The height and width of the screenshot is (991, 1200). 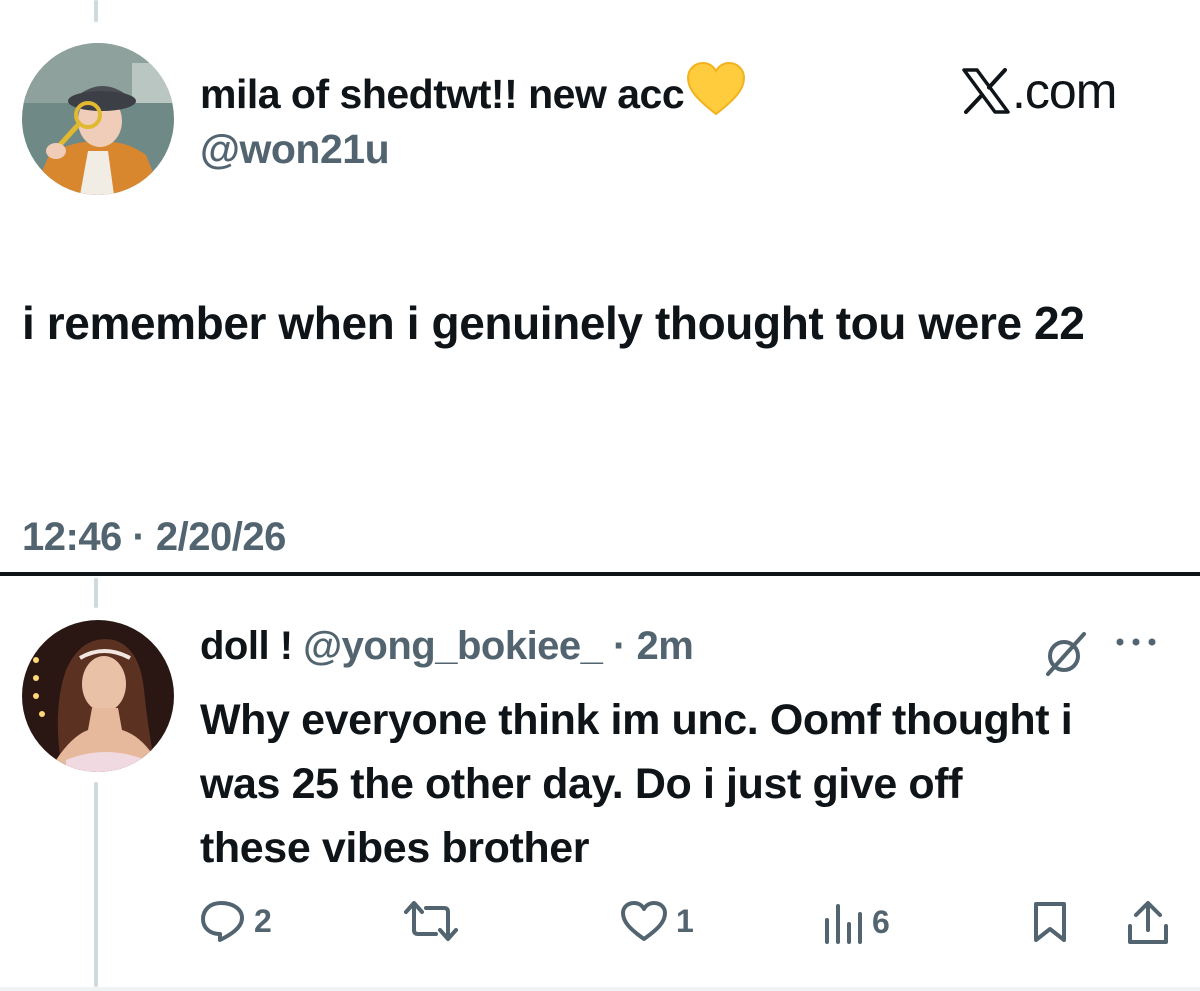 I want to click on person-with-magnifier-avatar, so click(x=98, y=119).